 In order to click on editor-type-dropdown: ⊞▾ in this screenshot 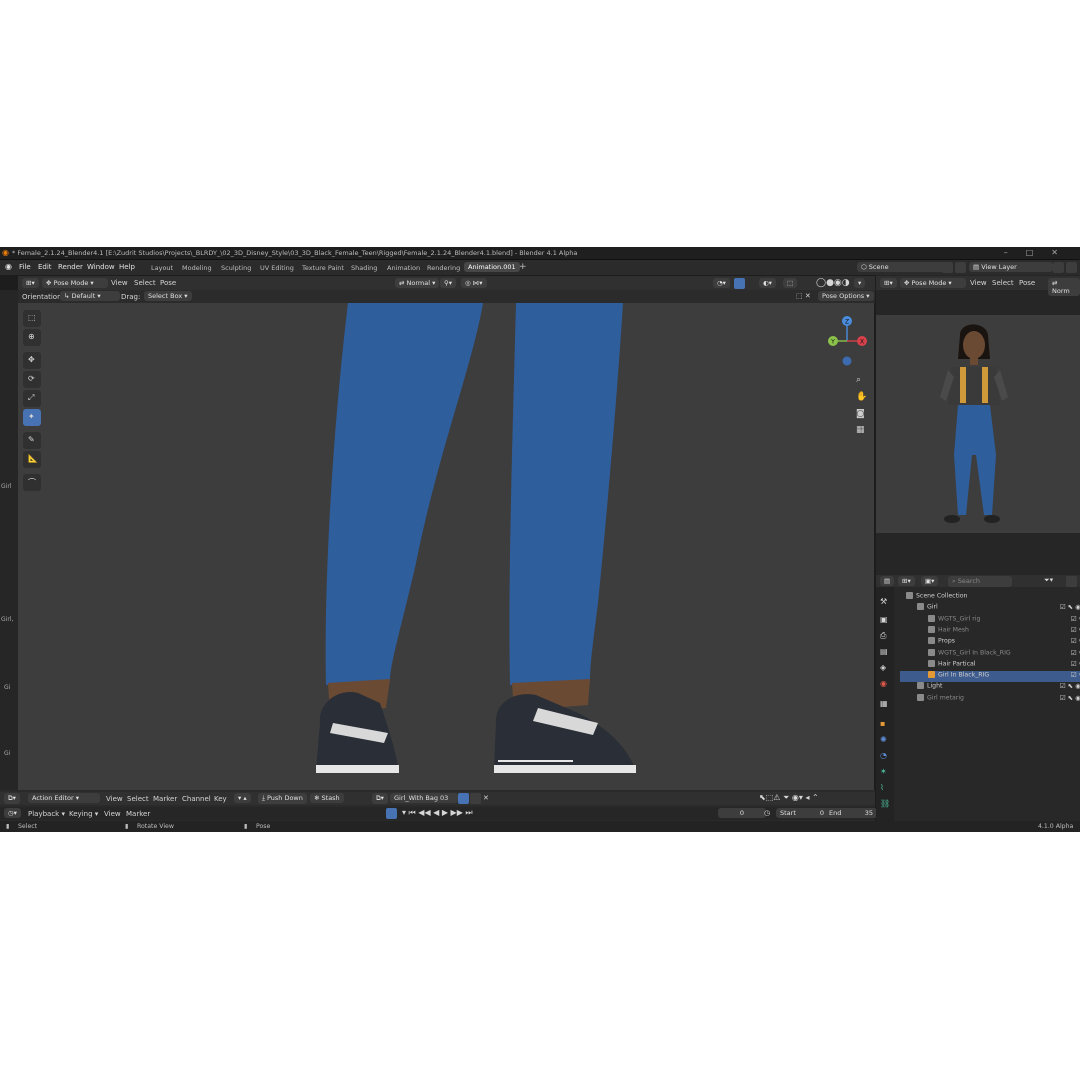, I will do `click(30, 283)`.